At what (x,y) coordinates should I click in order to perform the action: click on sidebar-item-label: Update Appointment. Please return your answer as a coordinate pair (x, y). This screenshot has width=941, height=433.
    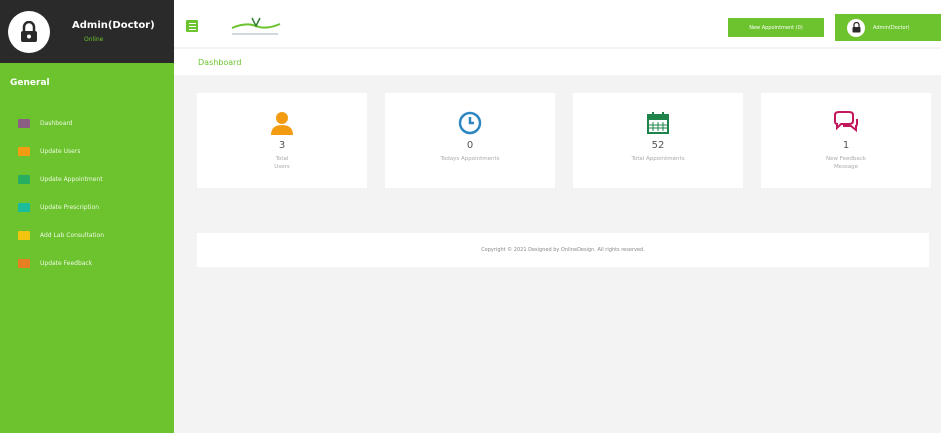
    Looking at the image, I should click on (71, 179).